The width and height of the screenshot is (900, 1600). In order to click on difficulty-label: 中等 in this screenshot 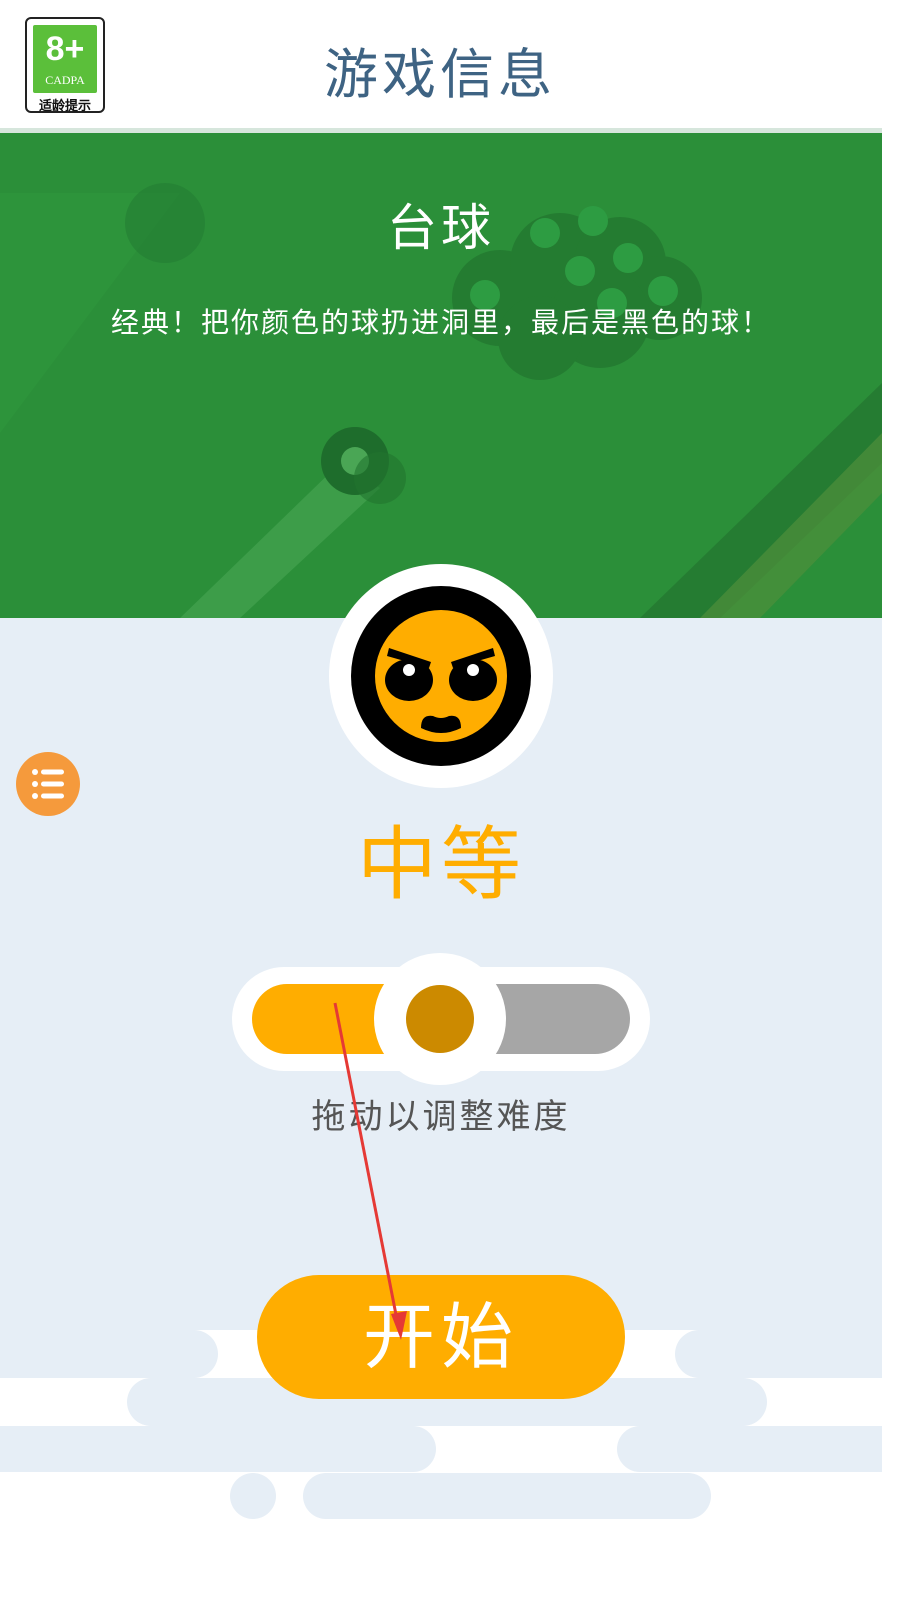, I will do `click(441, 864)`.